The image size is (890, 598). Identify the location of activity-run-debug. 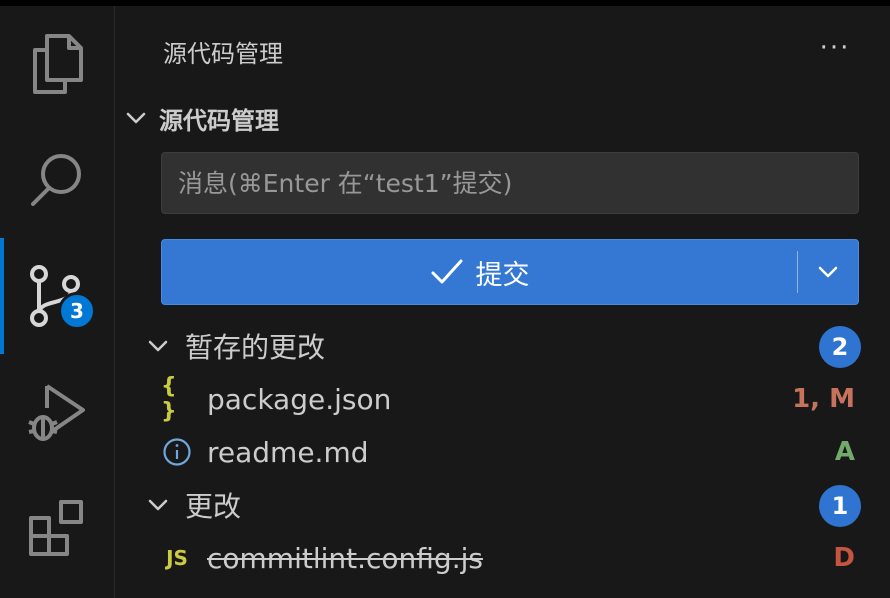
(57, 412).